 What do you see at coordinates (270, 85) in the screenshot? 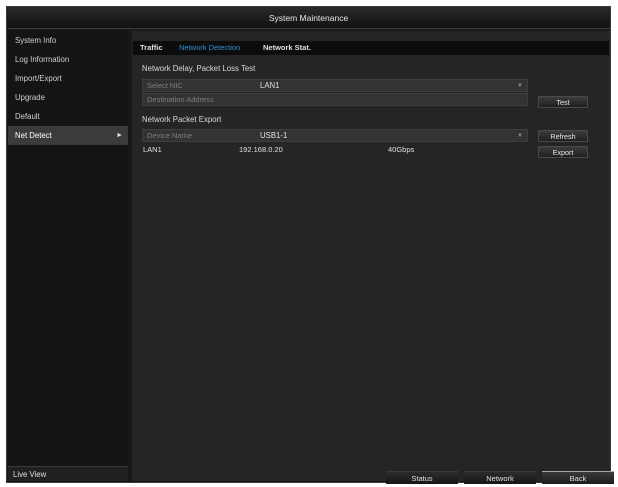
I see `select-nic-value: LAN1` at bounding box center [270, 85].